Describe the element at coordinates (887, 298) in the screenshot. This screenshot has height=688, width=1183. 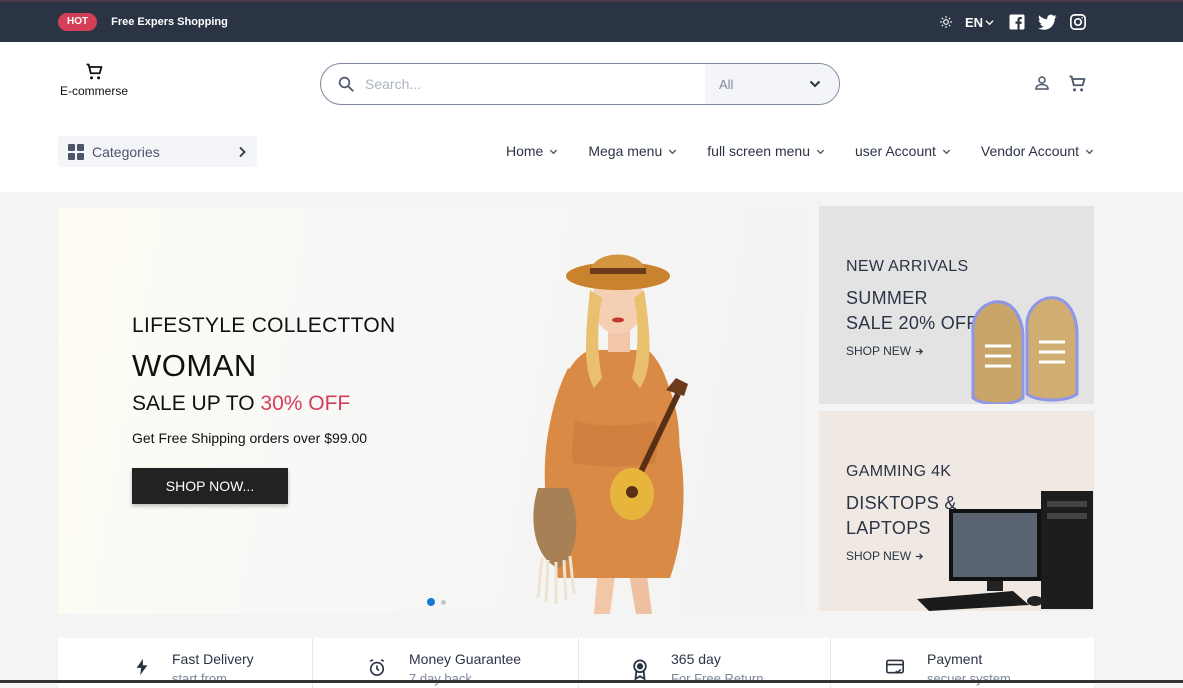
I see `banner-title-line: SUMMER` at that location.